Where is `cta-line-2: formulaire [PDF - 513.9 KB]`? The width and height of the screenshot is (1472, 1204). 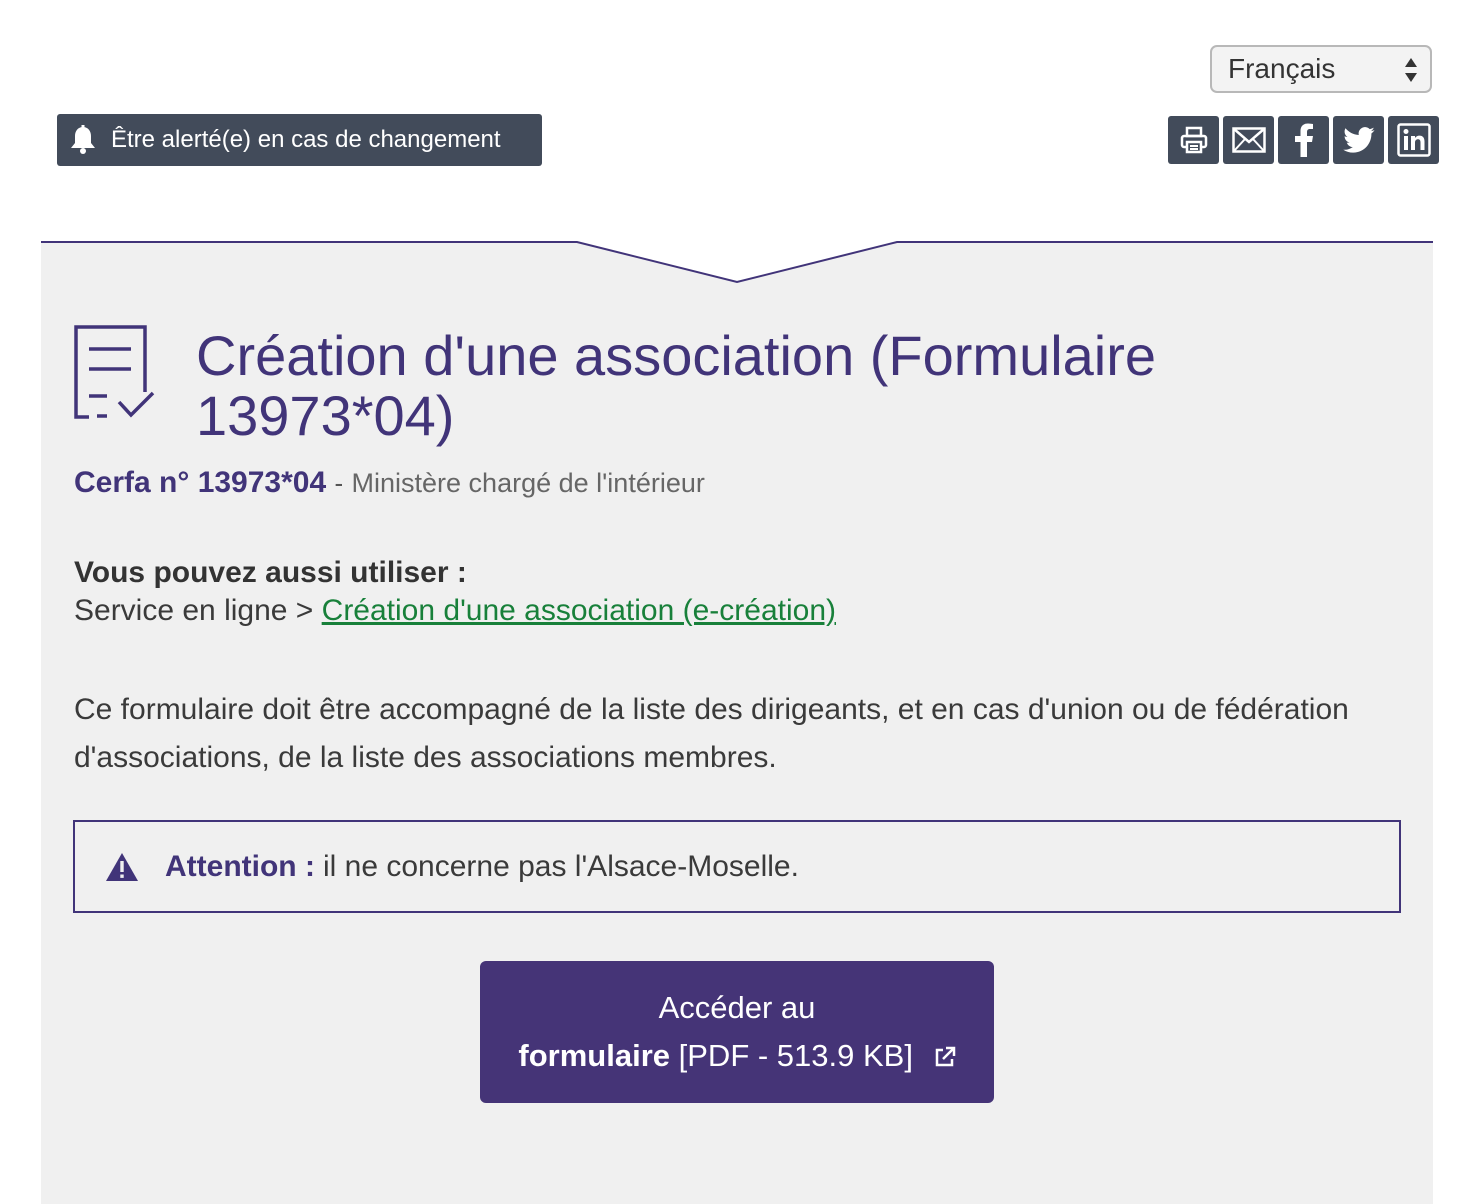
cta-line-2: formulaire [PDF - 513.9 KB] is located at coordinates (736, 1056).